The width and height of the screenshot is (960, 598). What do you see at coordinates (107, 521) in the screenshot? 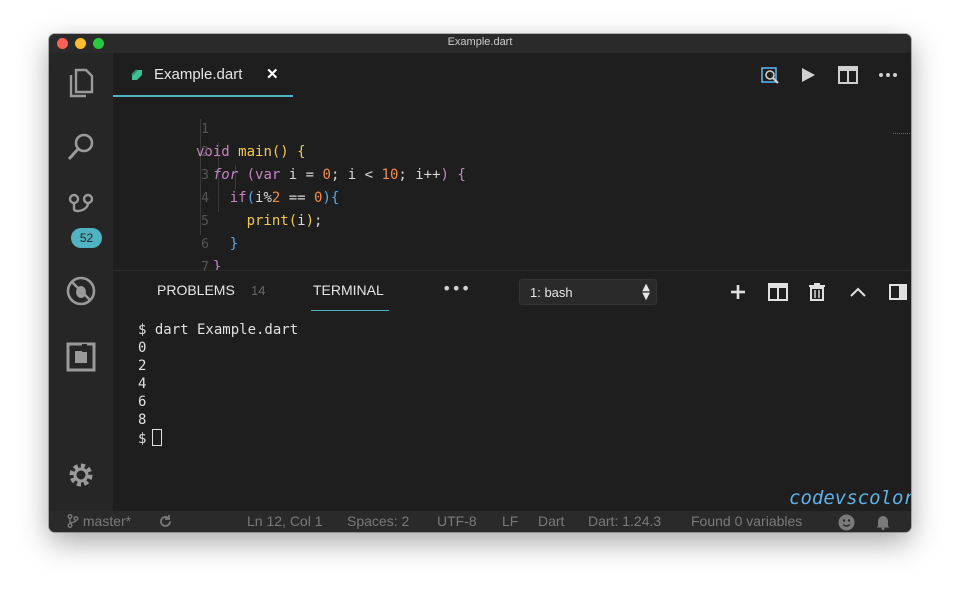
I see `branch-name: master*` at bounding box center [107, 521].